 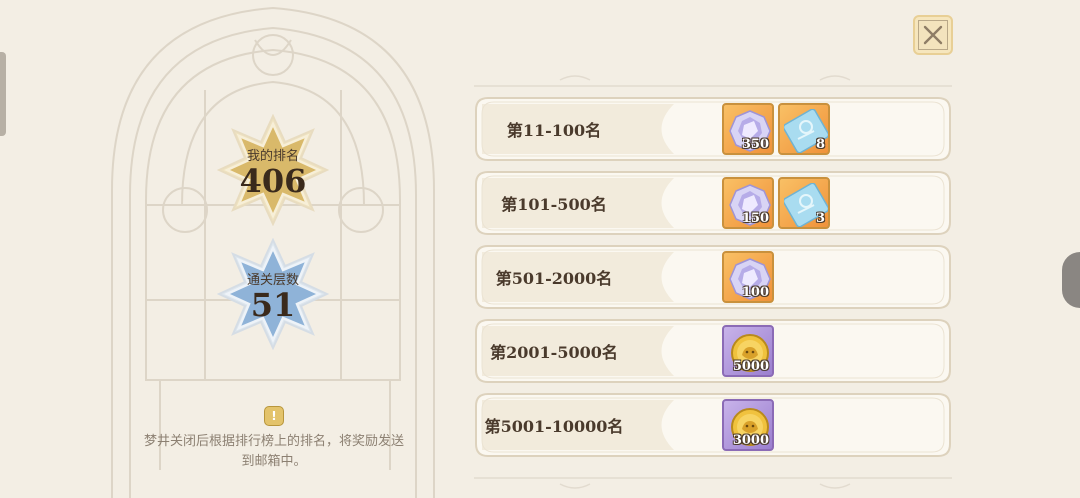 I want to click on floors-cleared-value: 51, so click(x=273, y=304).